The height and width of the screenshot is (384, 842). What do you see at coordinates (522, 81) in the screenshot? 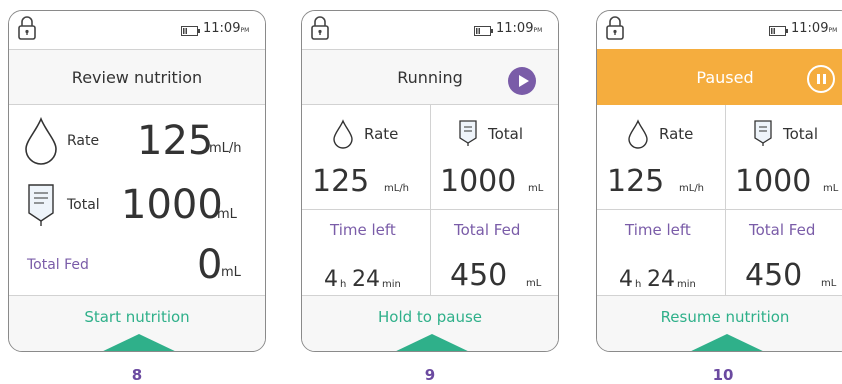
I see `play-icon` at bounding box center [522, 81].